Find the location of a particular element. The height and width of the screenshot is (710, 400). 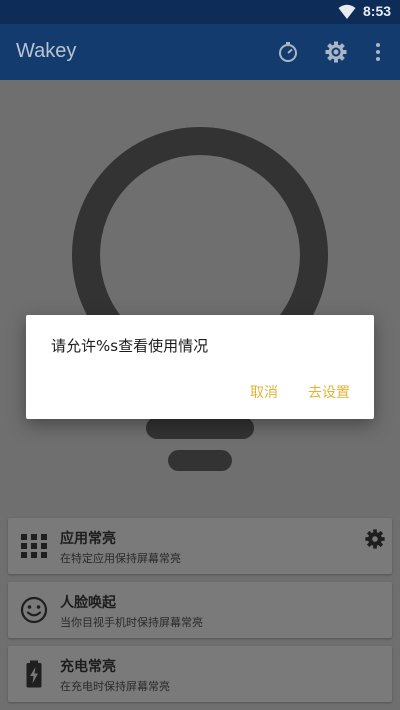

card-subtitle: 当你目视手机时保持屏幕常亮 is located at coordinates (131, 622).